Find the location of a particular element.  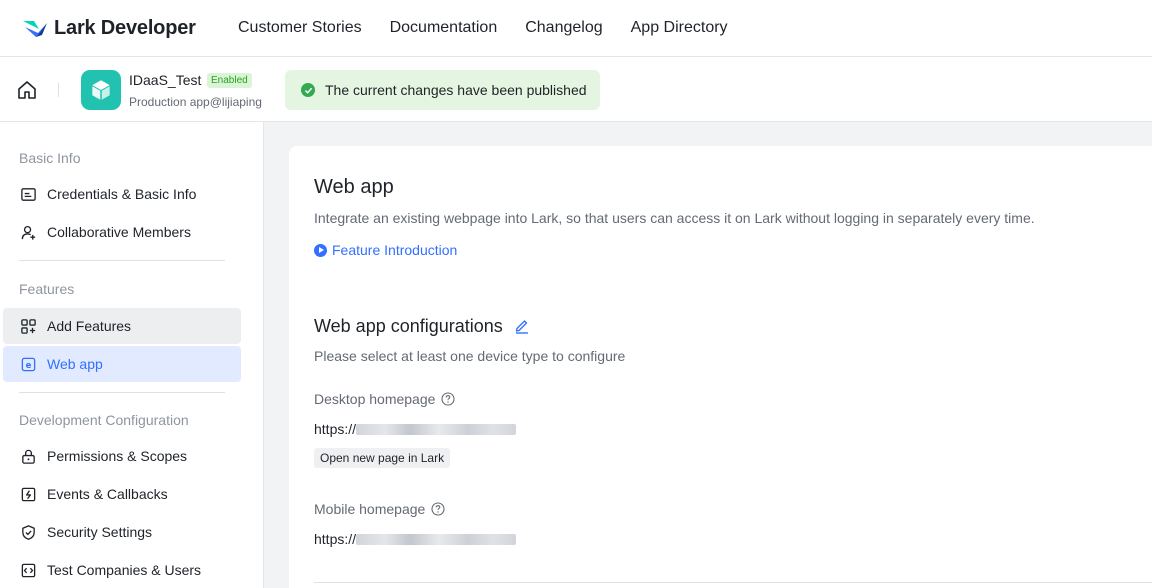

play-circle-icon is located at coordinates (320, 250).